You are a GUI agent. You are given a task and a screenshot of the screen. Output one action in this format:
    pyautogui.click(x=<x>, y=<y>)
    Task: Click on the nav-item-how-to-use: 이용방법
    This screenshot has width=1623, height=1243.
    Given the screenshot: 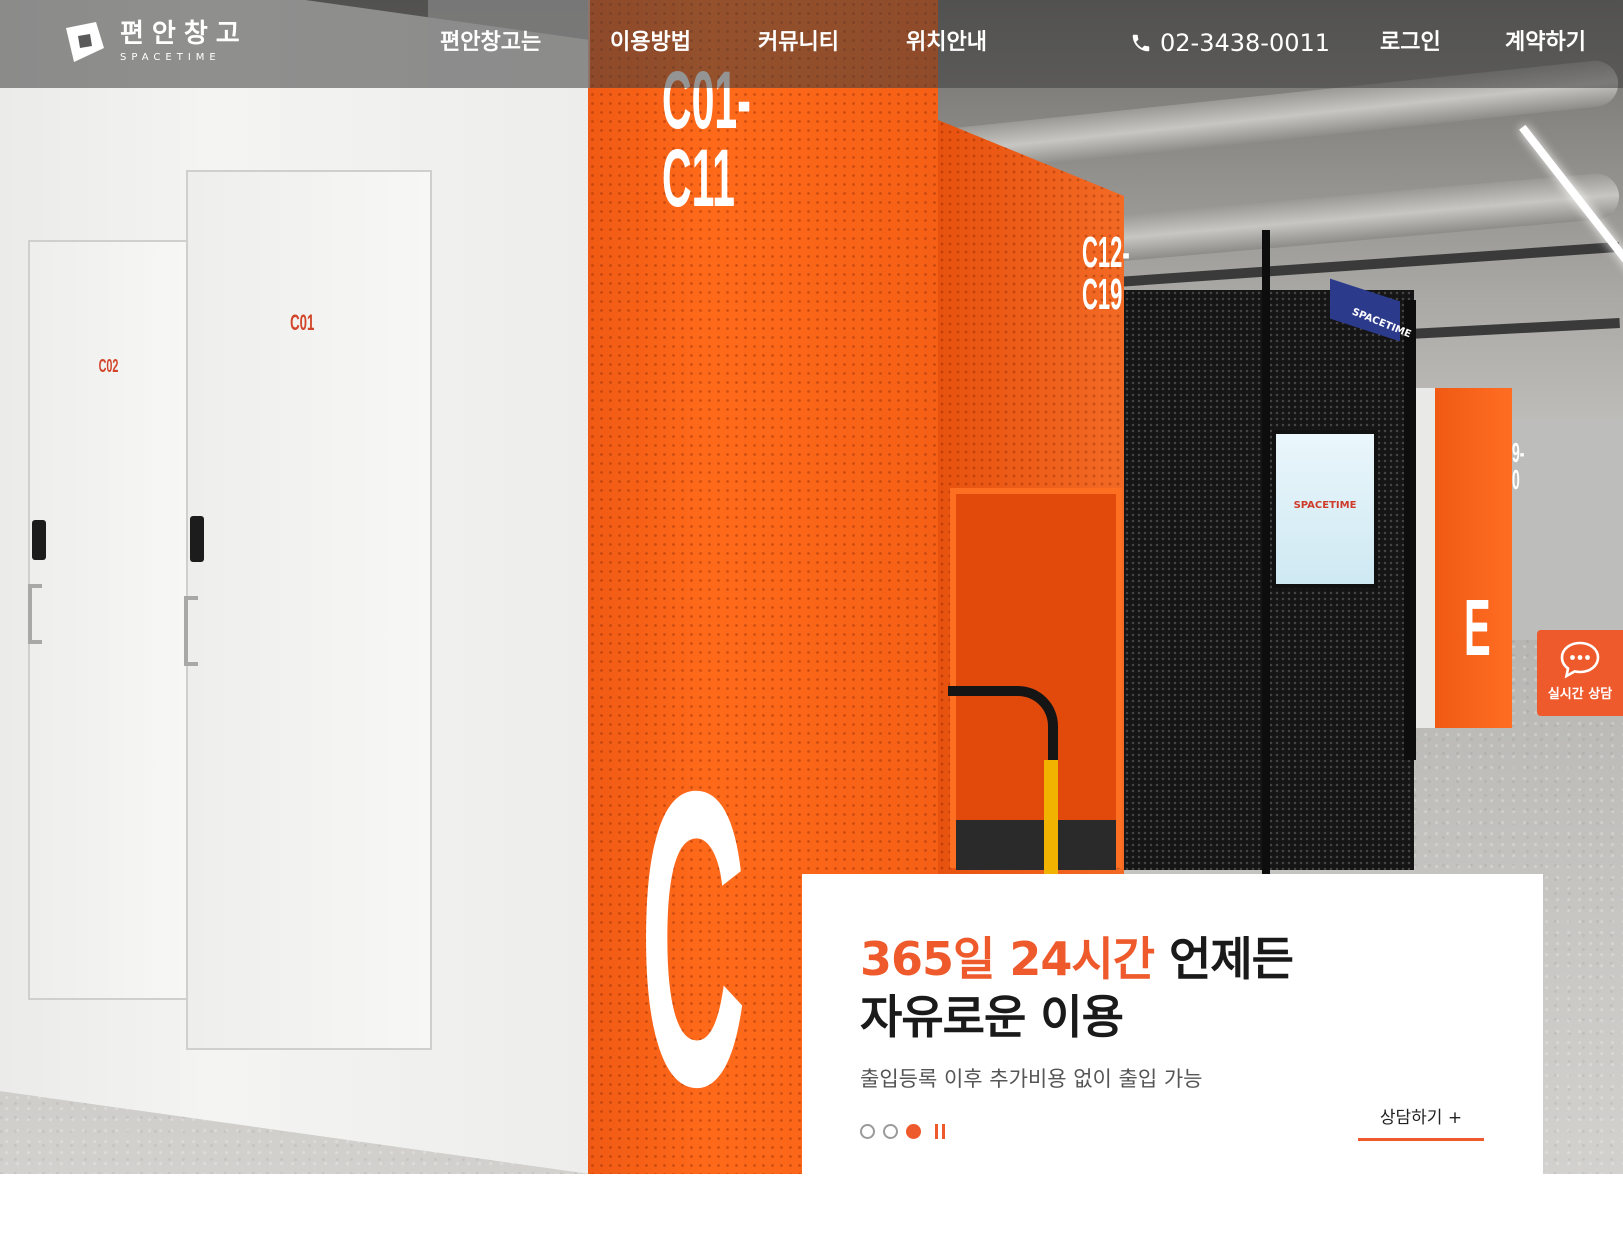 What is the action you would take?
    pyautogui.click(x=650, y=43)
    